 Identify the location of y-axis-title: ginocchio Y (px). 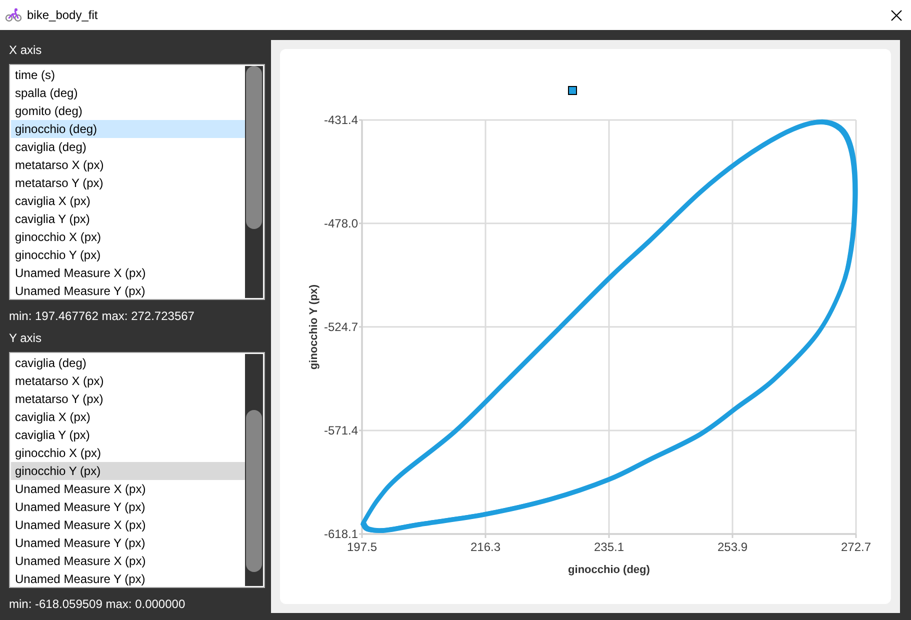
(314, 327).